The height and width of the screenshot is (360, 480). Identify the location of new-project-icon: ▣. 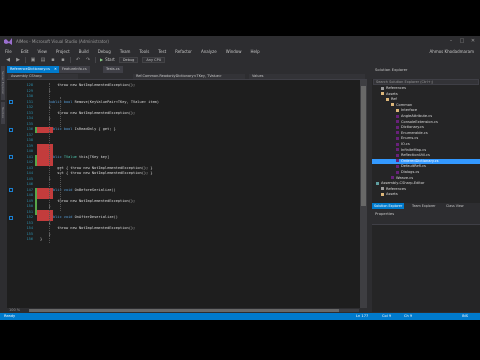
(33, 60).